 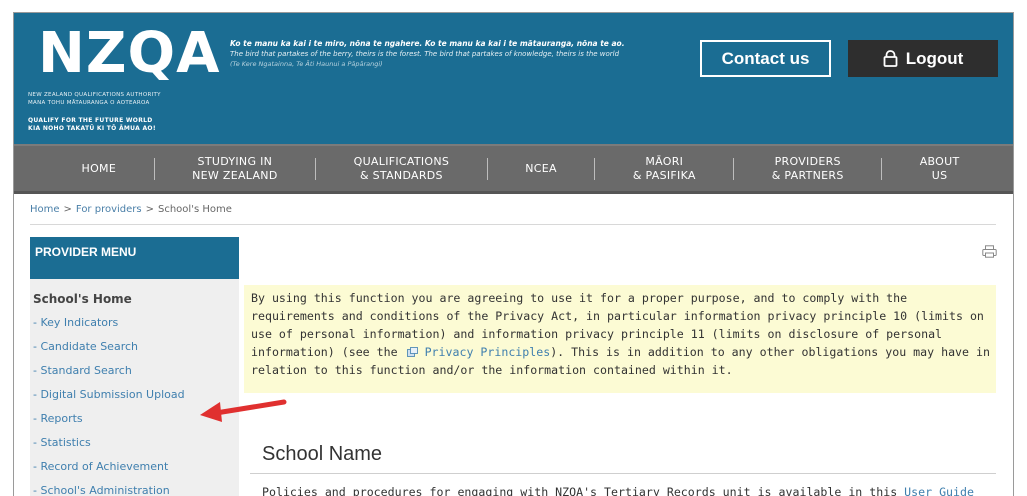 What do you see at coordinates (807, 175) in the screenshot?
I see `nav-label-line2: & PARTNERS` at bounding box center [807, 175].